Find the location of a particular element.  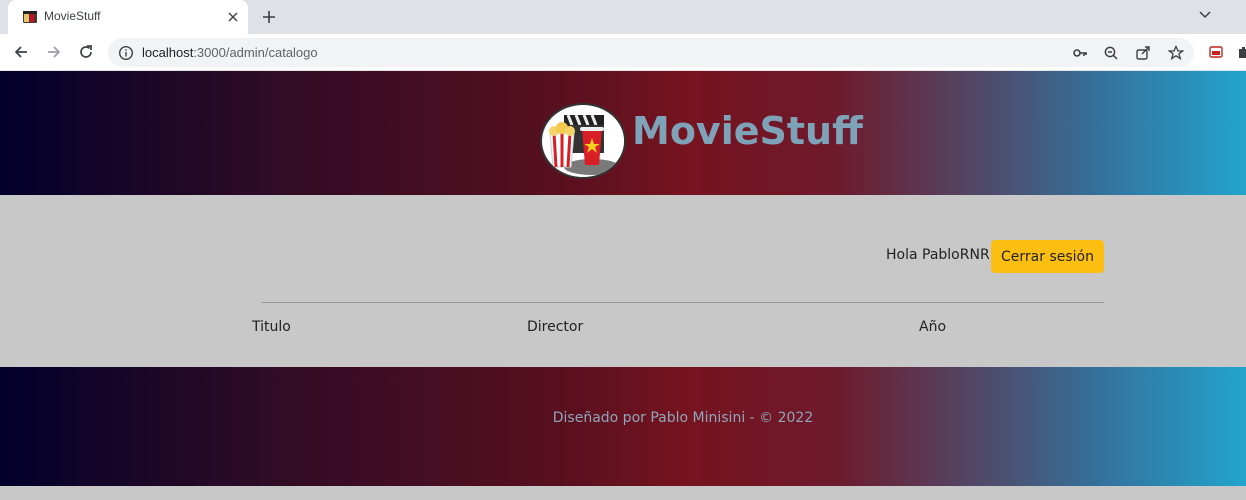

close-tab-icon is located at coordinates (233, 17).